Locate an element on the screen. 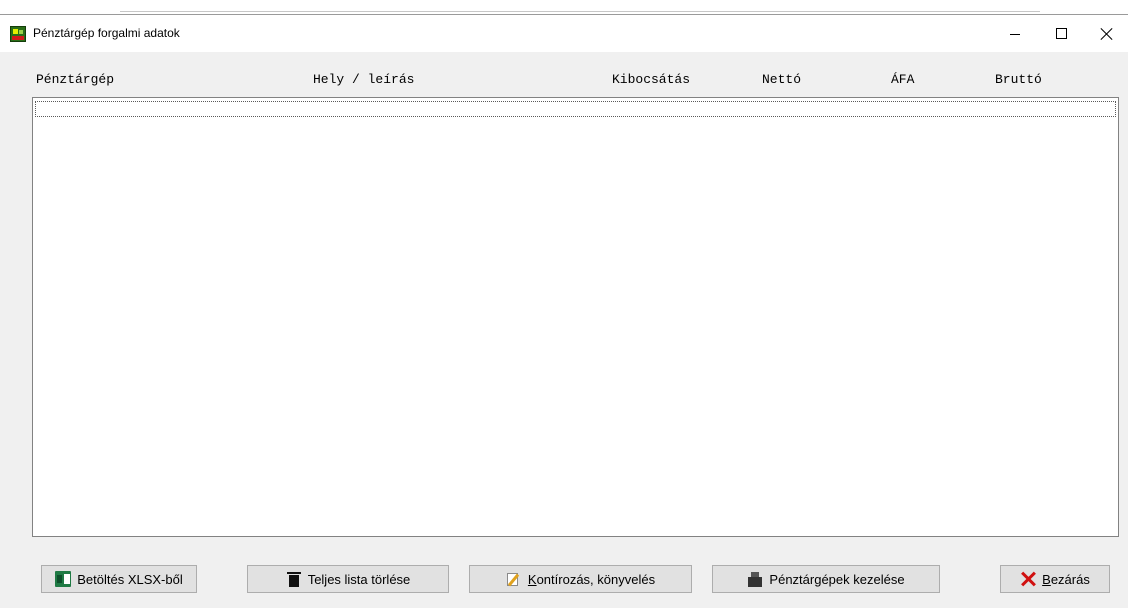  close-label-accelerator: B is located at coordinates (1046, 579).